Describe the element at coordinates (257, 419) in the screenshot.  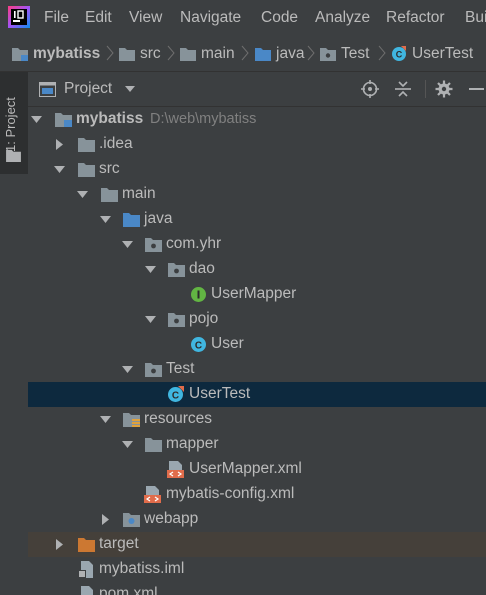
I see `tree-item-resources: resources` at that location.